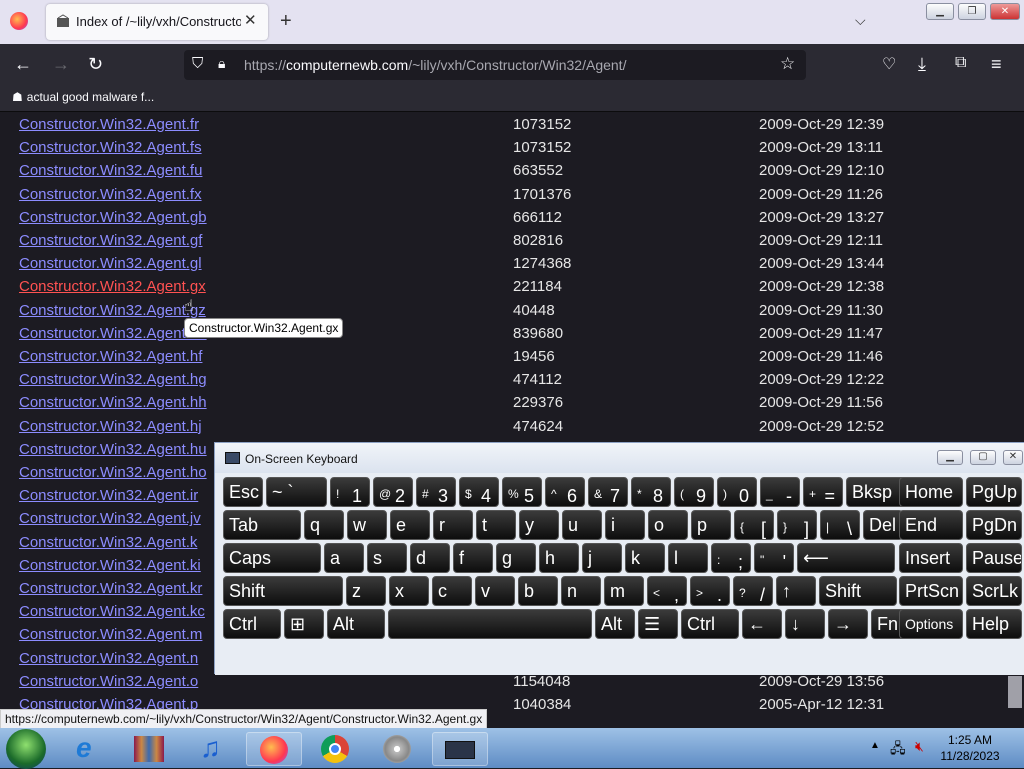  What do you see at coordinates (110, 263) in the screenshot?
I see `file-link: Constructor.Win32.Agent.gl` at bounding box center [110, 263].